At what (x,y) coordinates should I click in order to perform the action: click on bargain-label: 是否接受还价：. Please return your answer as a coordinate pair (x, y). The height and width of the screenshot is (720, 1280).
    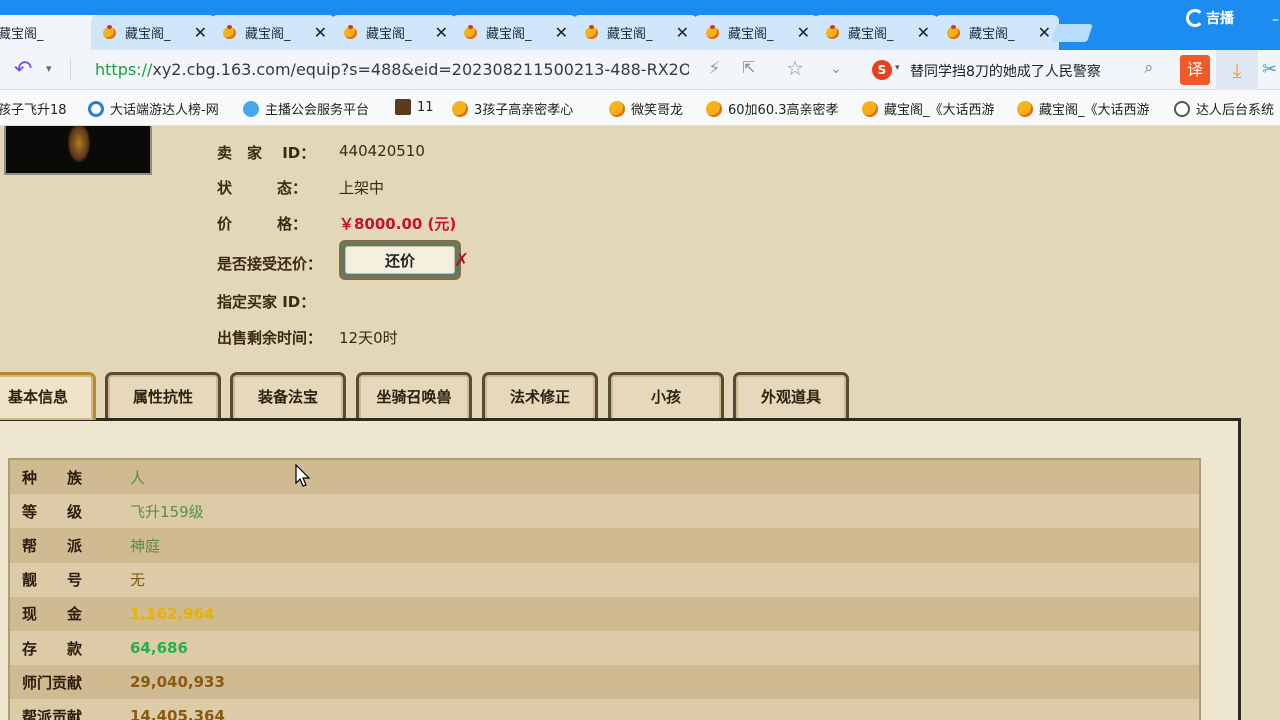
    Looking at the image, I should click on (270, 264).